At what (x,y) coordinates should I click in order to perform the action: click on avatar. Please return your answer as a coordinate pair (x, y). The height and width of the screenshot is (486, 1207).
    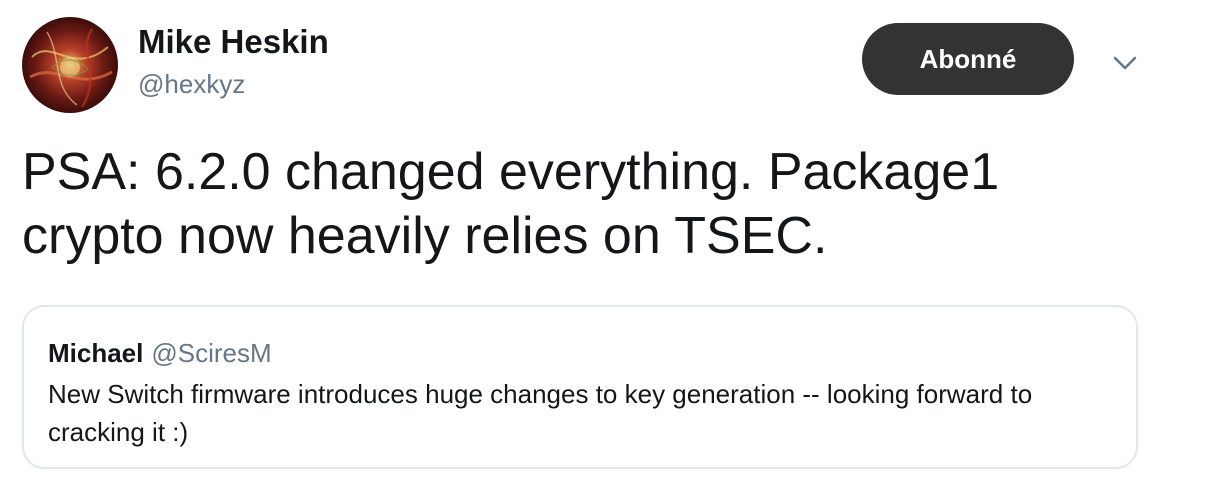
    Looking at the image, I should click on (70, 65).